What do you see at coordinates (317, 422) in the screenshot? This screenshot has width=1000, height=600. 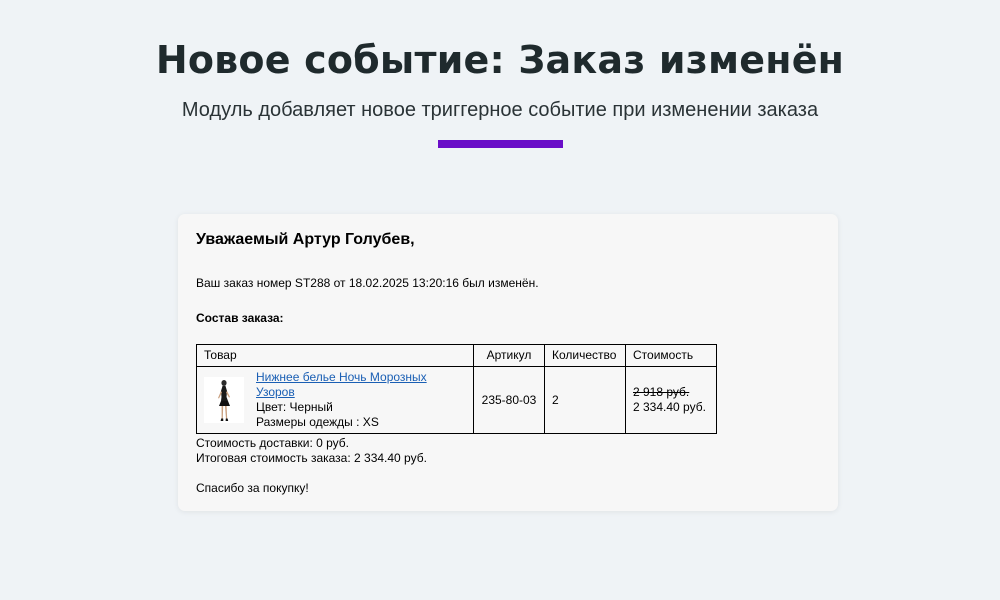 I see `product-size: Размеры одежды : XS` at bounding box center [317, 422].